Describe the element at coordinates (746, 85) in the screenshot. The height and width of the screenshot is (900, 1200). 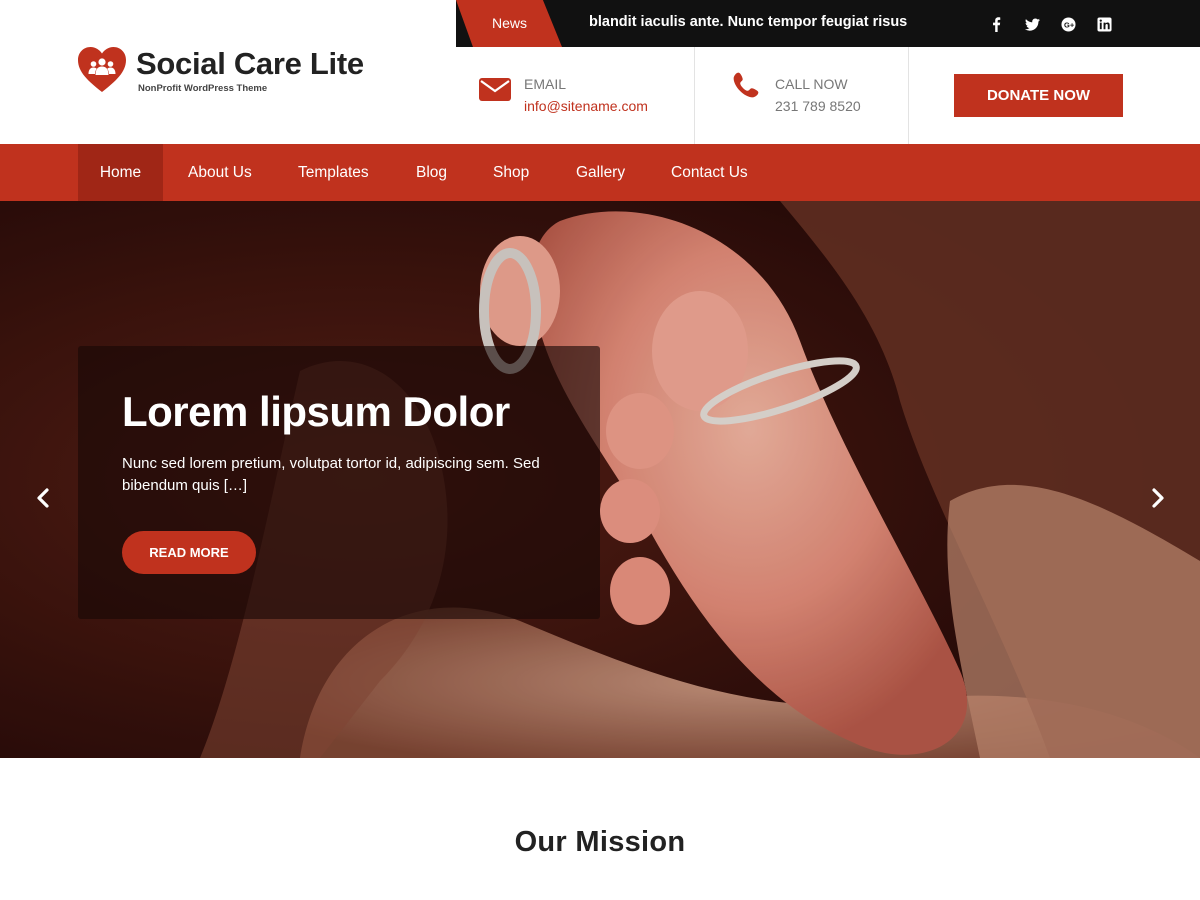
I see `phone-icon` at that location.